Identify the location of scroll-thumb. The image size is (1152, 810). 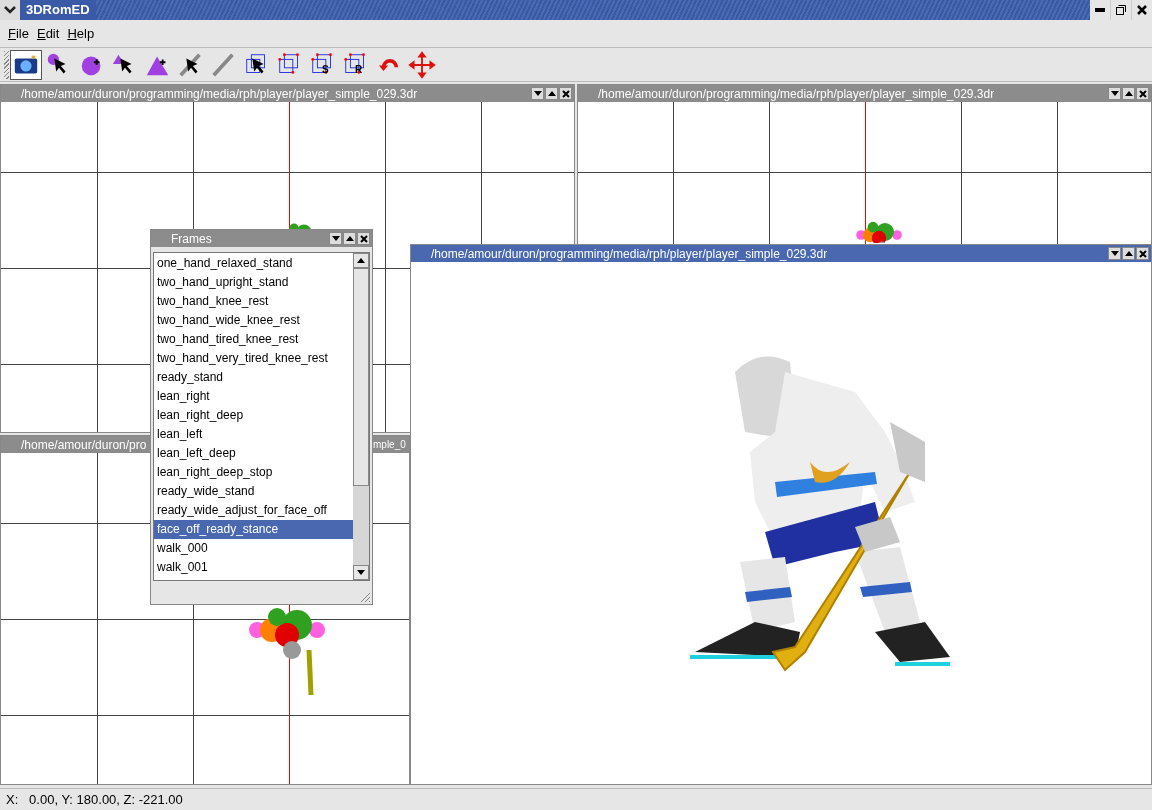
(361, 377).